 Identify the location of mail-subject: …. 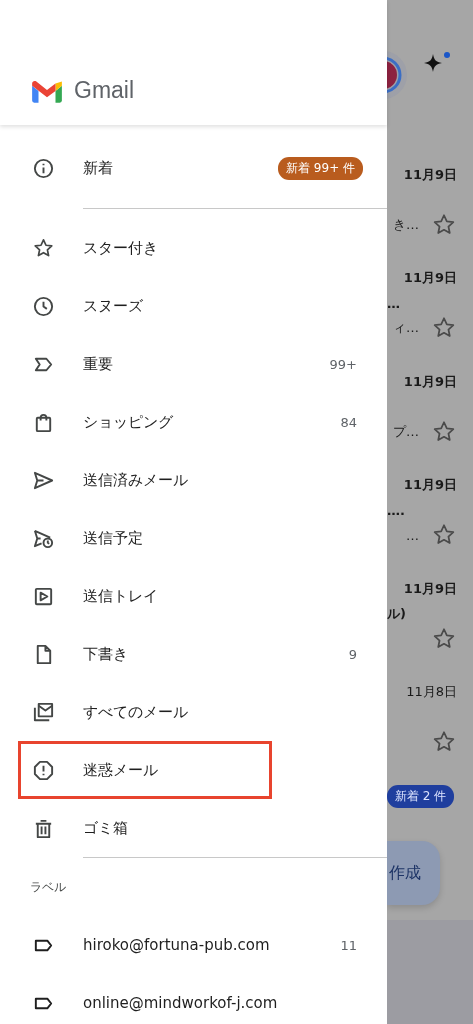
(393, 303).